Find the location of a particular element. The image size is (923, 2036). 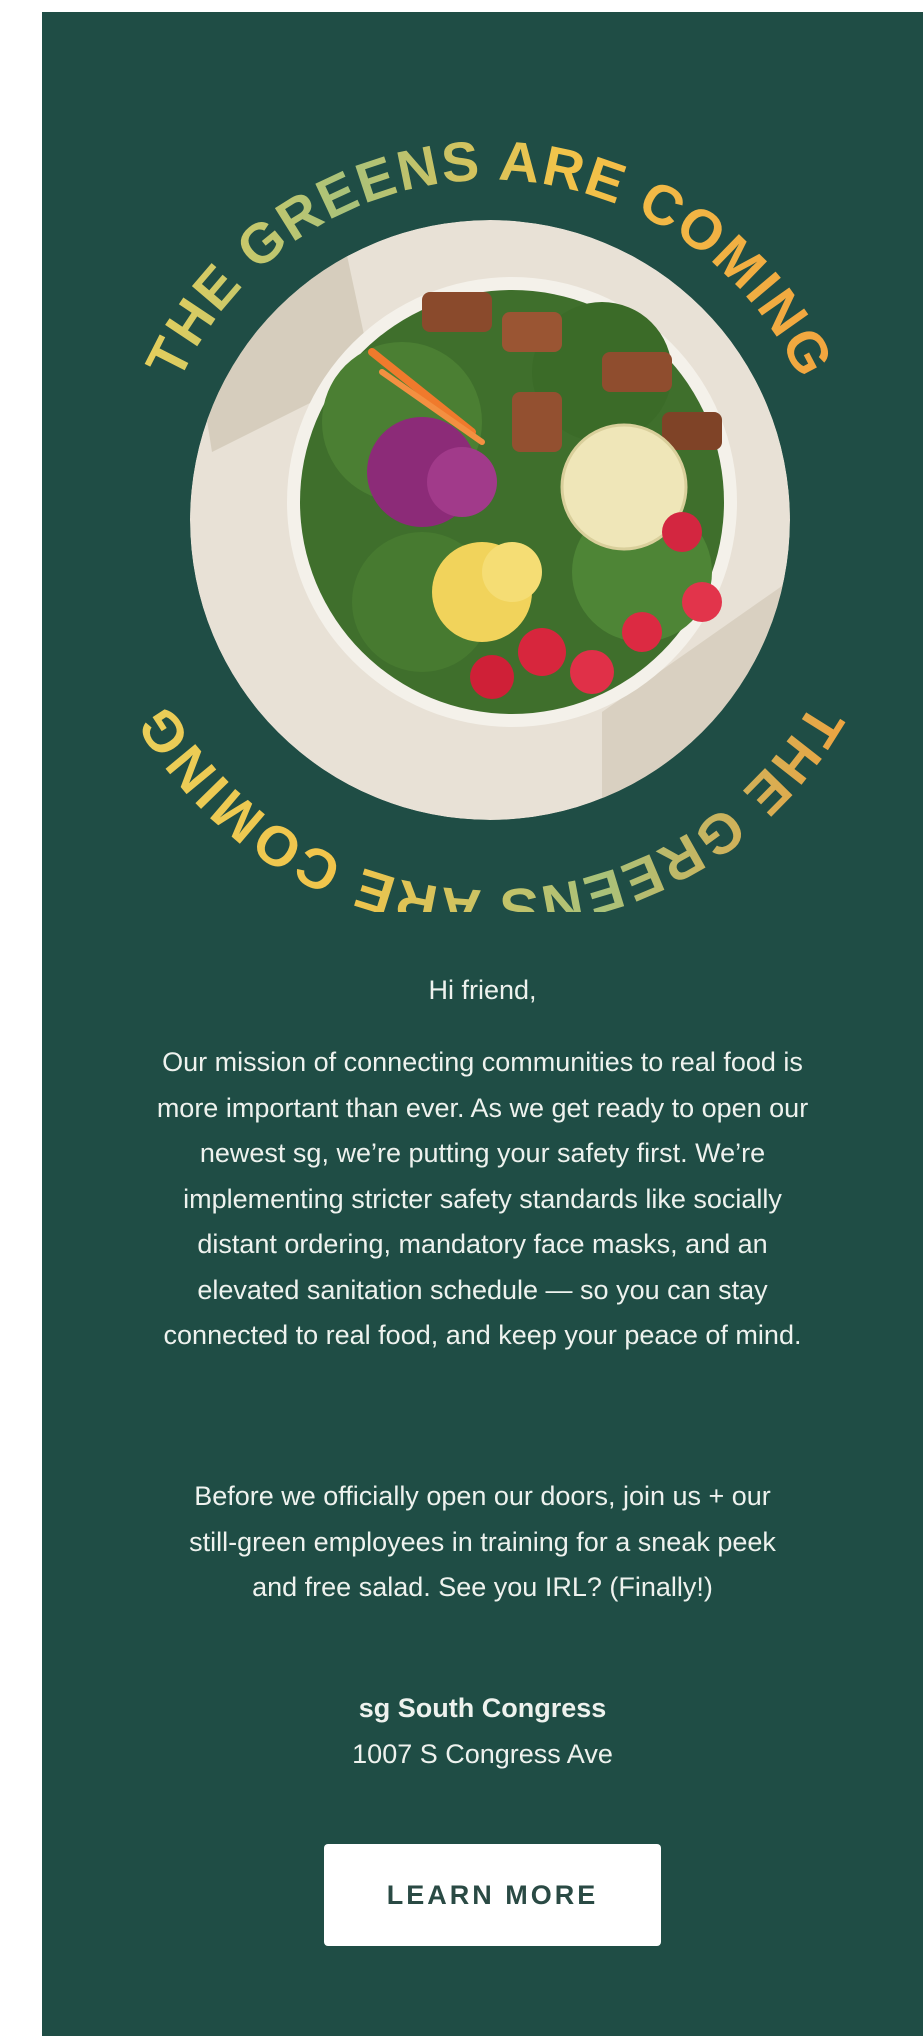

location-address: 1007 S Congress Ave is located at coordinates (482, 1754).